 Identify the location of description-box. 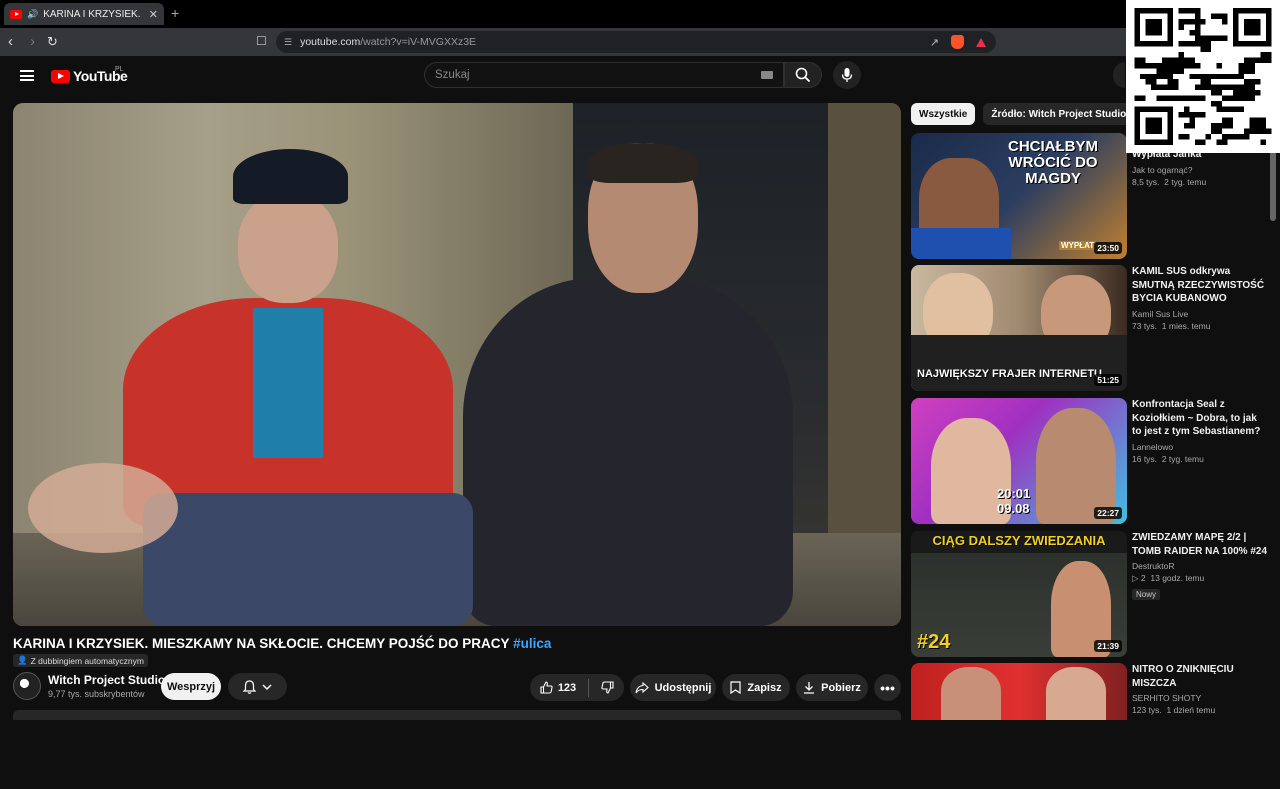
(457, 715).